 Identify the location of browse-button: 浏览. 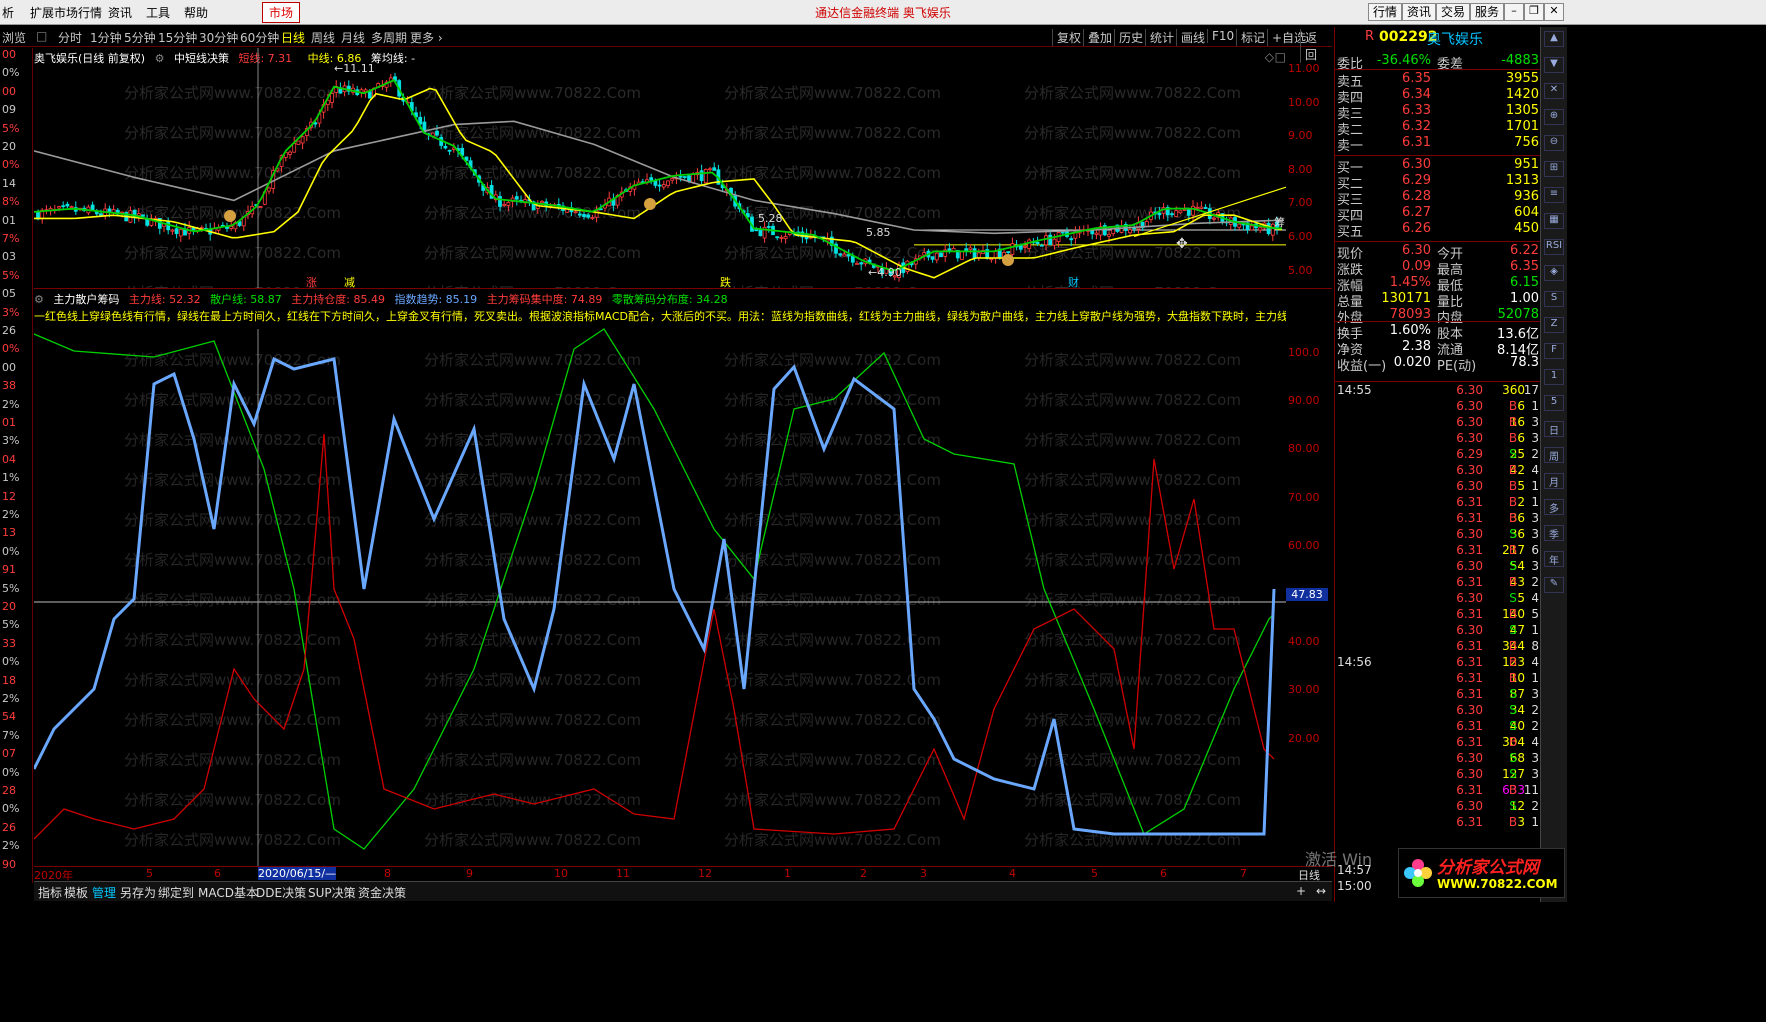
(14, 37).